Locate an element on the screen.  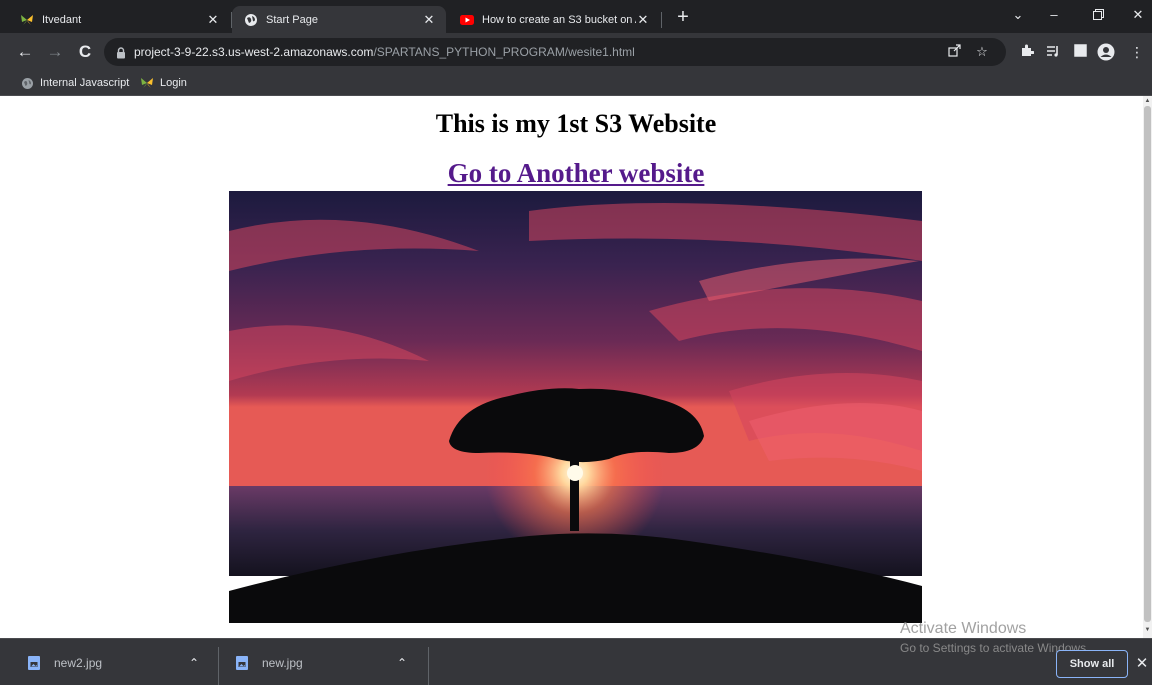
extensions-icon is located at coordinates (1027, 52).